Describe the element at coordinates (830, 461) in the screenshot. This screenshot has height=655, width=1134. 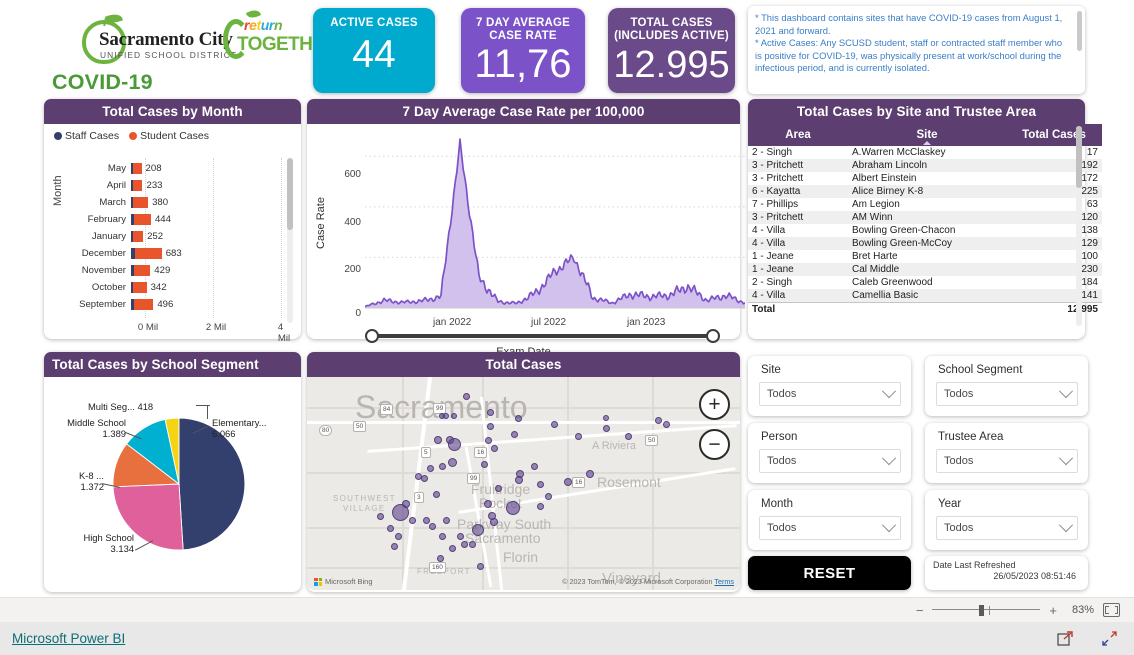
I see `slicer-person-dropdown: Todos` at that location.